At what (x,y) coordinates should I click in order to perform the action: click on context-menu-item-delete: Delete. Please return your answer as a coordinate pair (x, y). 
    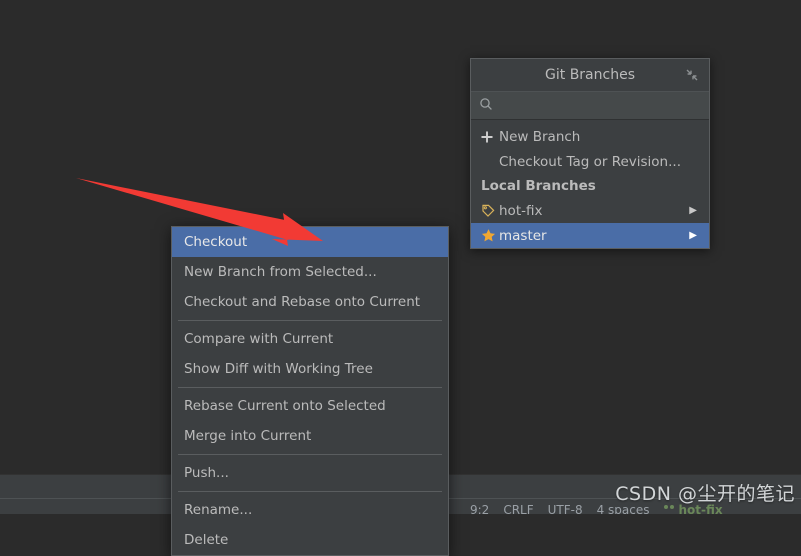
    Looking at the image, I should click on (310, 540).